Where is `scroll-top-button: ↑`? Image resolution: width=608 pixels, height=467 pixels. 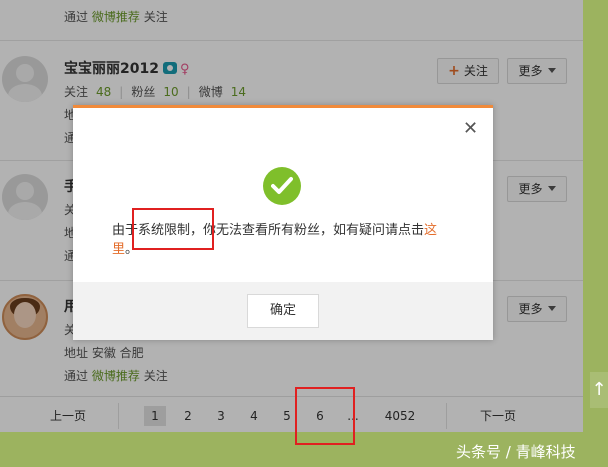 scroll-top-button: ↑ is located at coordinates (599, 390).